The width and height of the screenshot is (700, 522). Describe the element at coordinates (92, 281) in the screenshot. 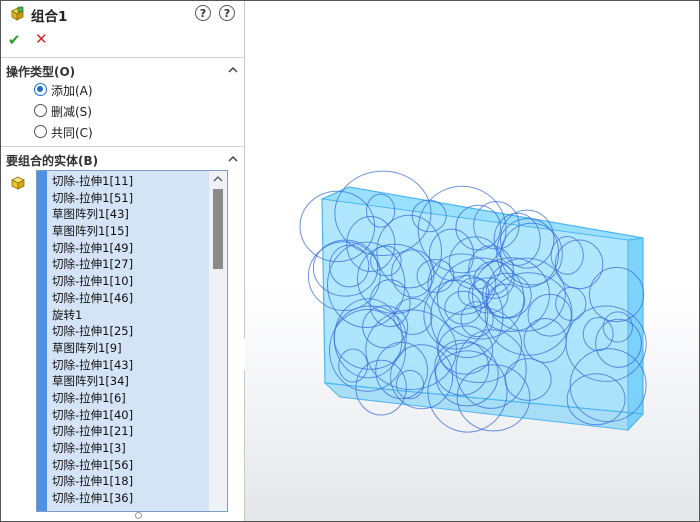

I see `list-item: 切除-拉伸1[10]` at that location.